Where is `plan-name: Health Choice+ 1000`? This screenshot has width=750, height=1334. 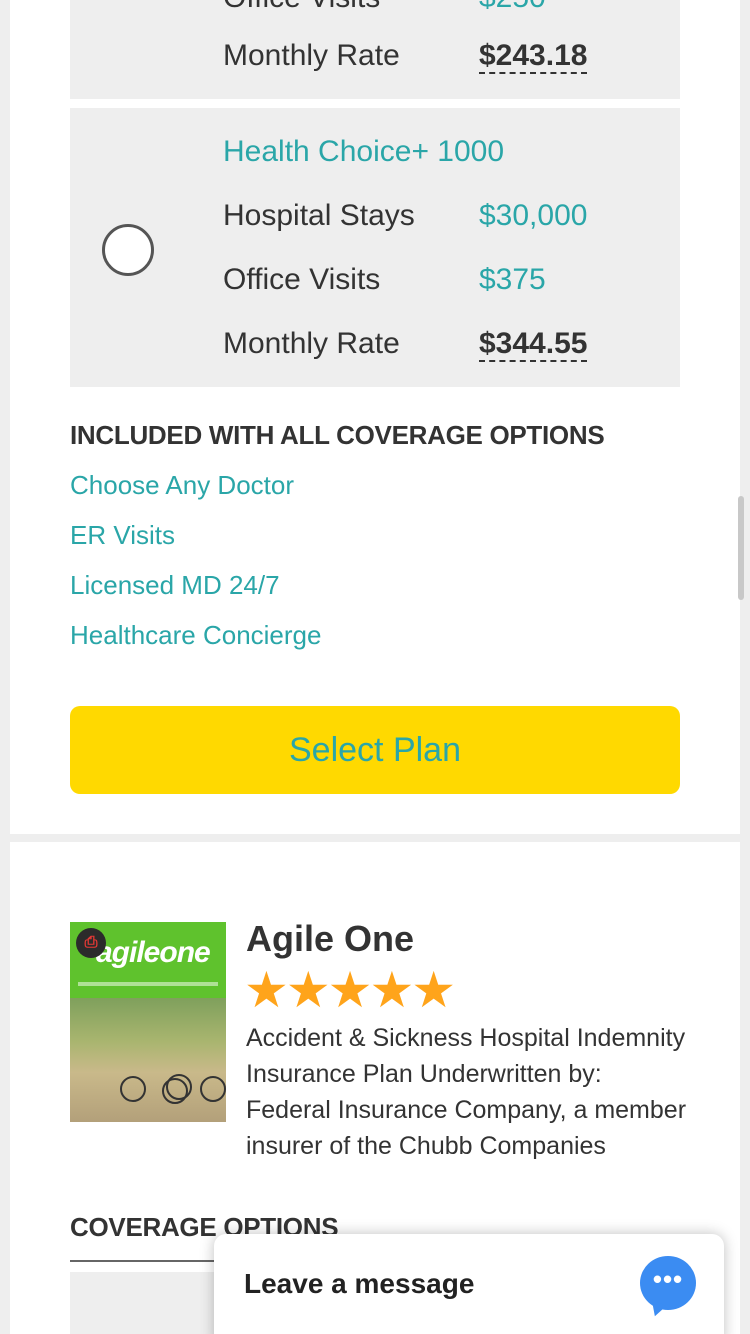 plan-name: Health Choice+ 1000 is located at coordinates (364, 151).